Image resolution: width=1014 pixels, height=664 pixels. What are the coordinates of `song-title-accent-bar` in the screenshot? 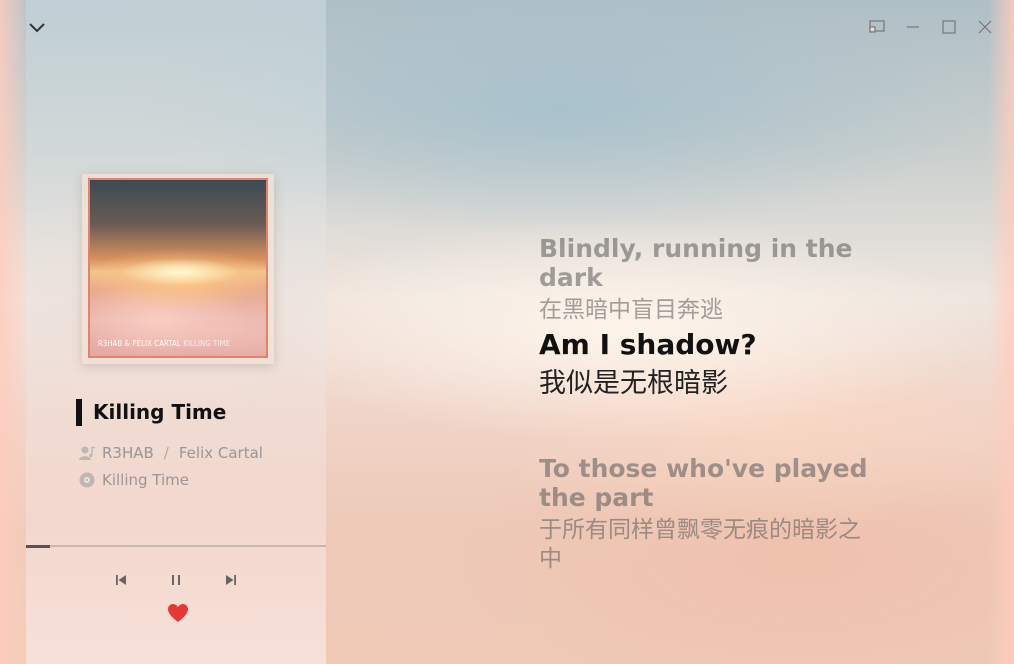 It's located at (79, 412).